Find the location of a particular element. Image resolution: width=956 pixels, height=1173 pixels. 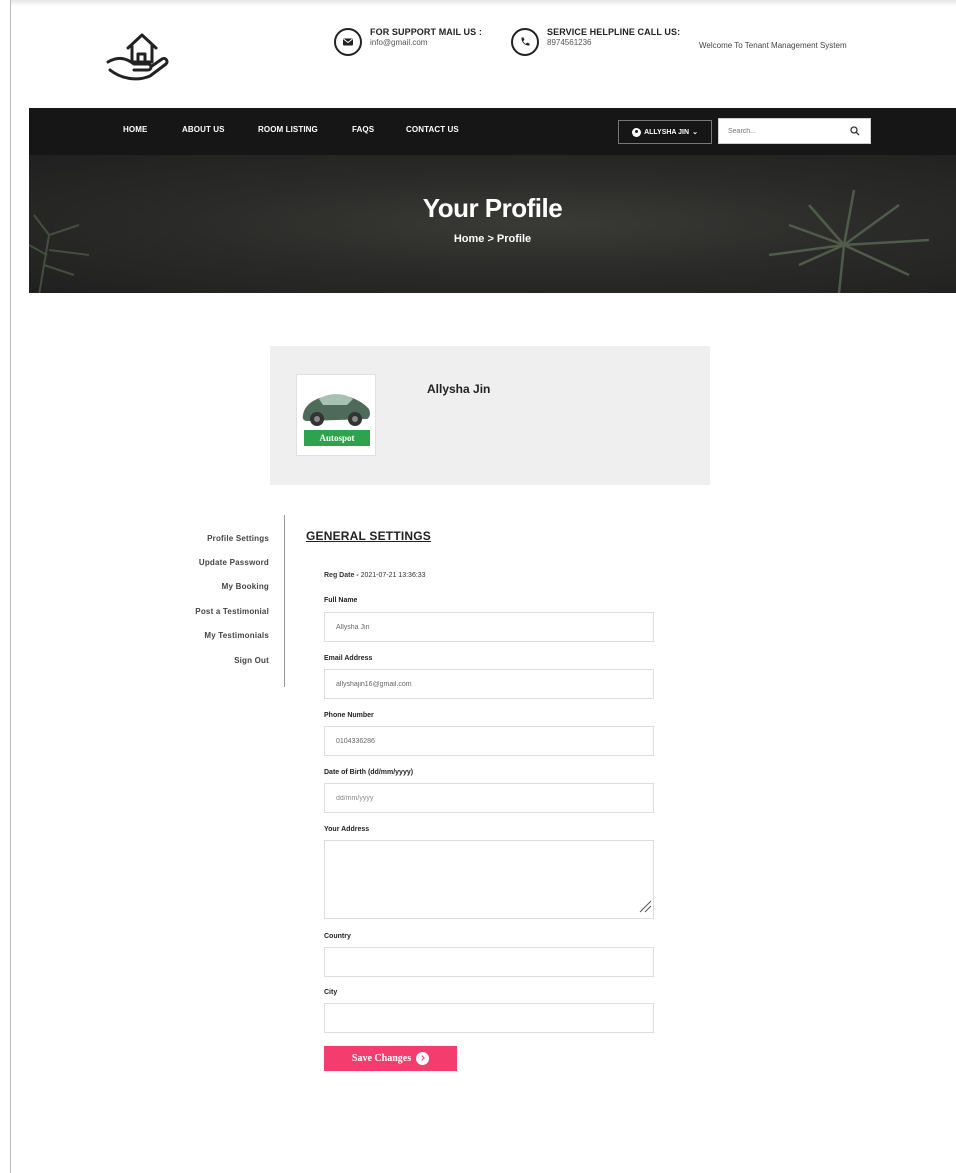

sidebar-item-sign-out: Sign Out is located at coordinates (209, 668).